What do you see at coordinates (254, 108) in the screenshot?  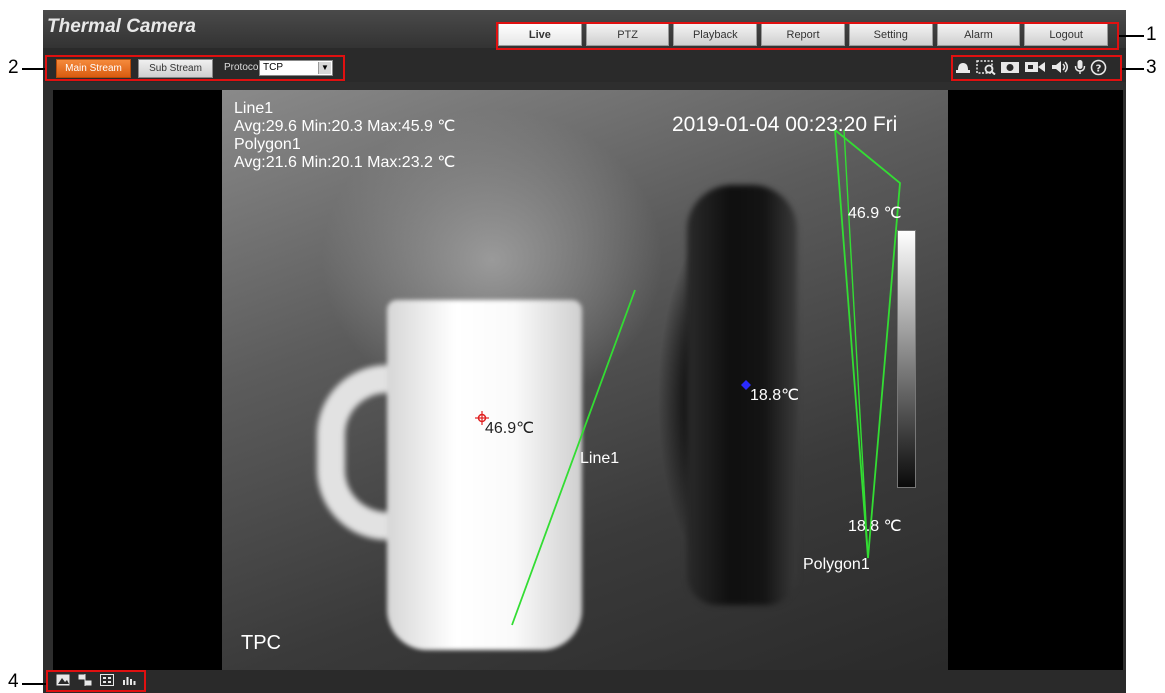 I see `info-line-1: Line1` at bounding box center [254, 108].